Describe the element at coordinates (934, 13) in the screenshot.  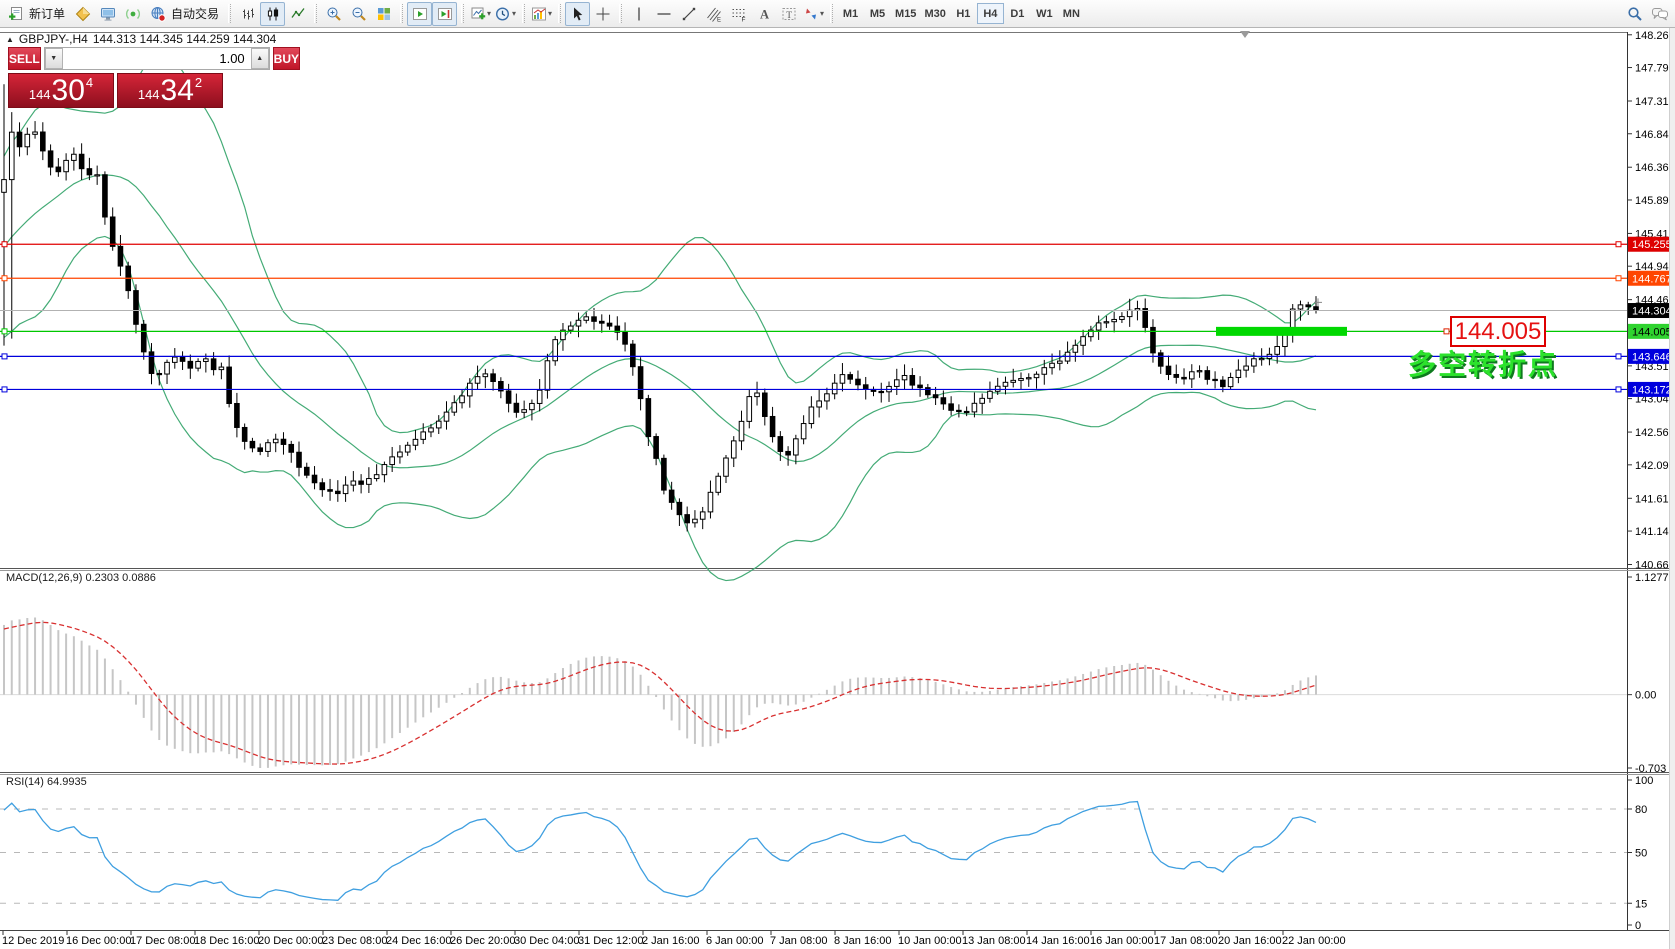
I see `timeframe-m30: M30` at that location.